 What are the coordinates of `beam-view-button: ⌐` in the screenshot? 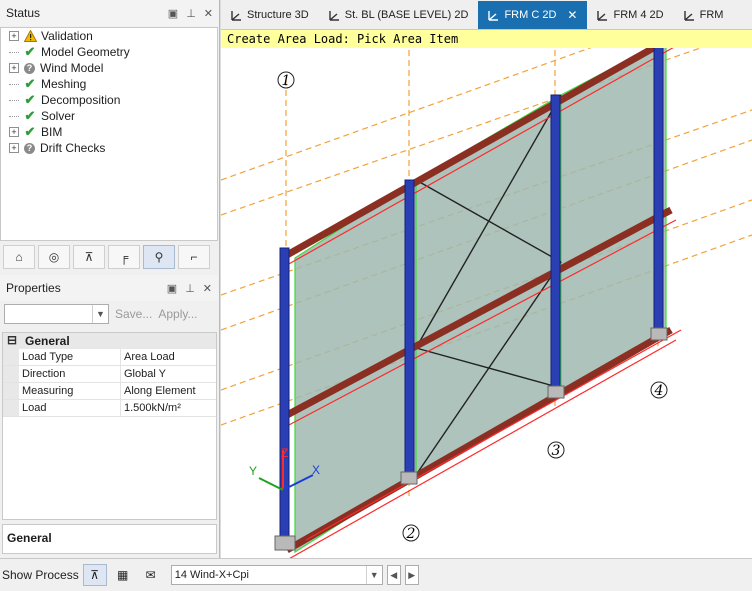 It's located at (194, 257).